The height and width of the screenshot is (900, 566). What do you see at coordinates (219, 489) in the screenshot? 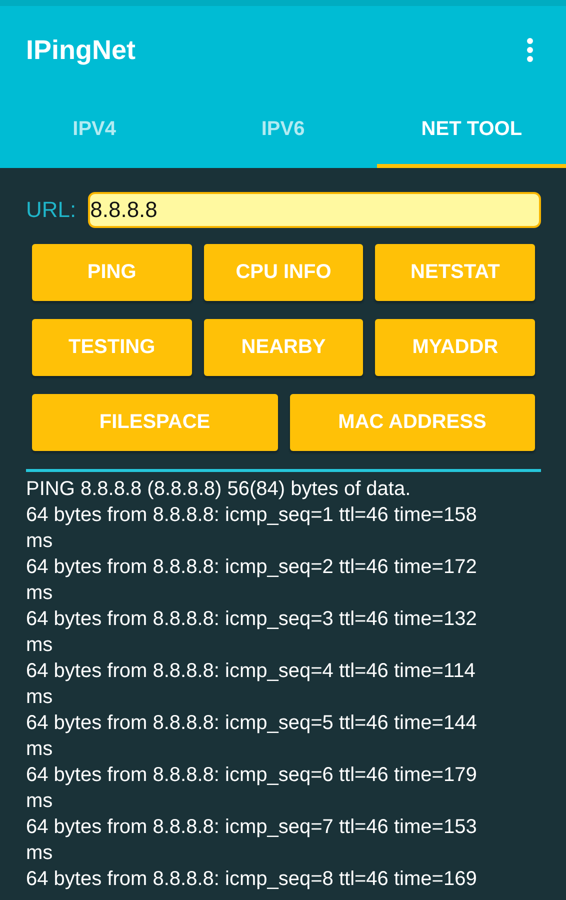
I see `output-line: PING 8.8.8.8 (8.8.8.8) 56(84) bytes of data.` at bounding box center [219, 489].